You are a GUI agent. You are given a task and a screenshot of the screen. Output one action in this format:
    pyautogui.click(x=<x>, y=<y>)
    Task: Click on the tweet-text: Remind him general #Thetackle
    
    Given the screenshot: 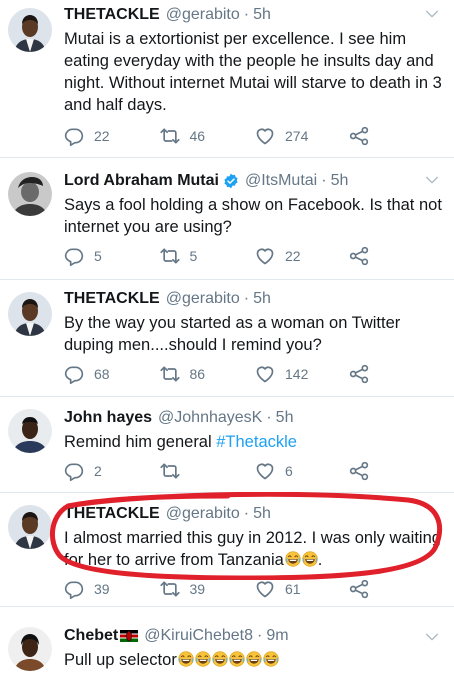 What is the action you would take?
    pyautogui.click(x=254, y=442)
    